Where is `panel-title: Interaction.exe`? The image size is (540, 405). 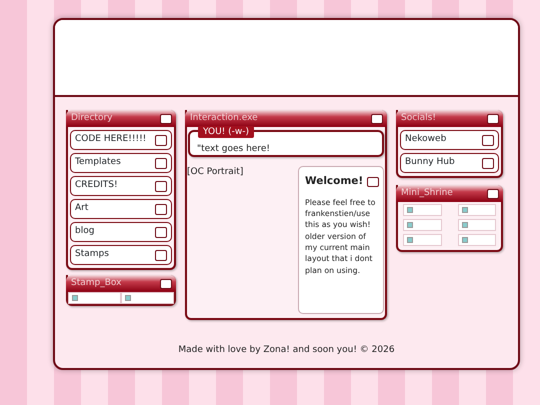 panel-title: Interaction.exe is located at coordinates (224, 118).